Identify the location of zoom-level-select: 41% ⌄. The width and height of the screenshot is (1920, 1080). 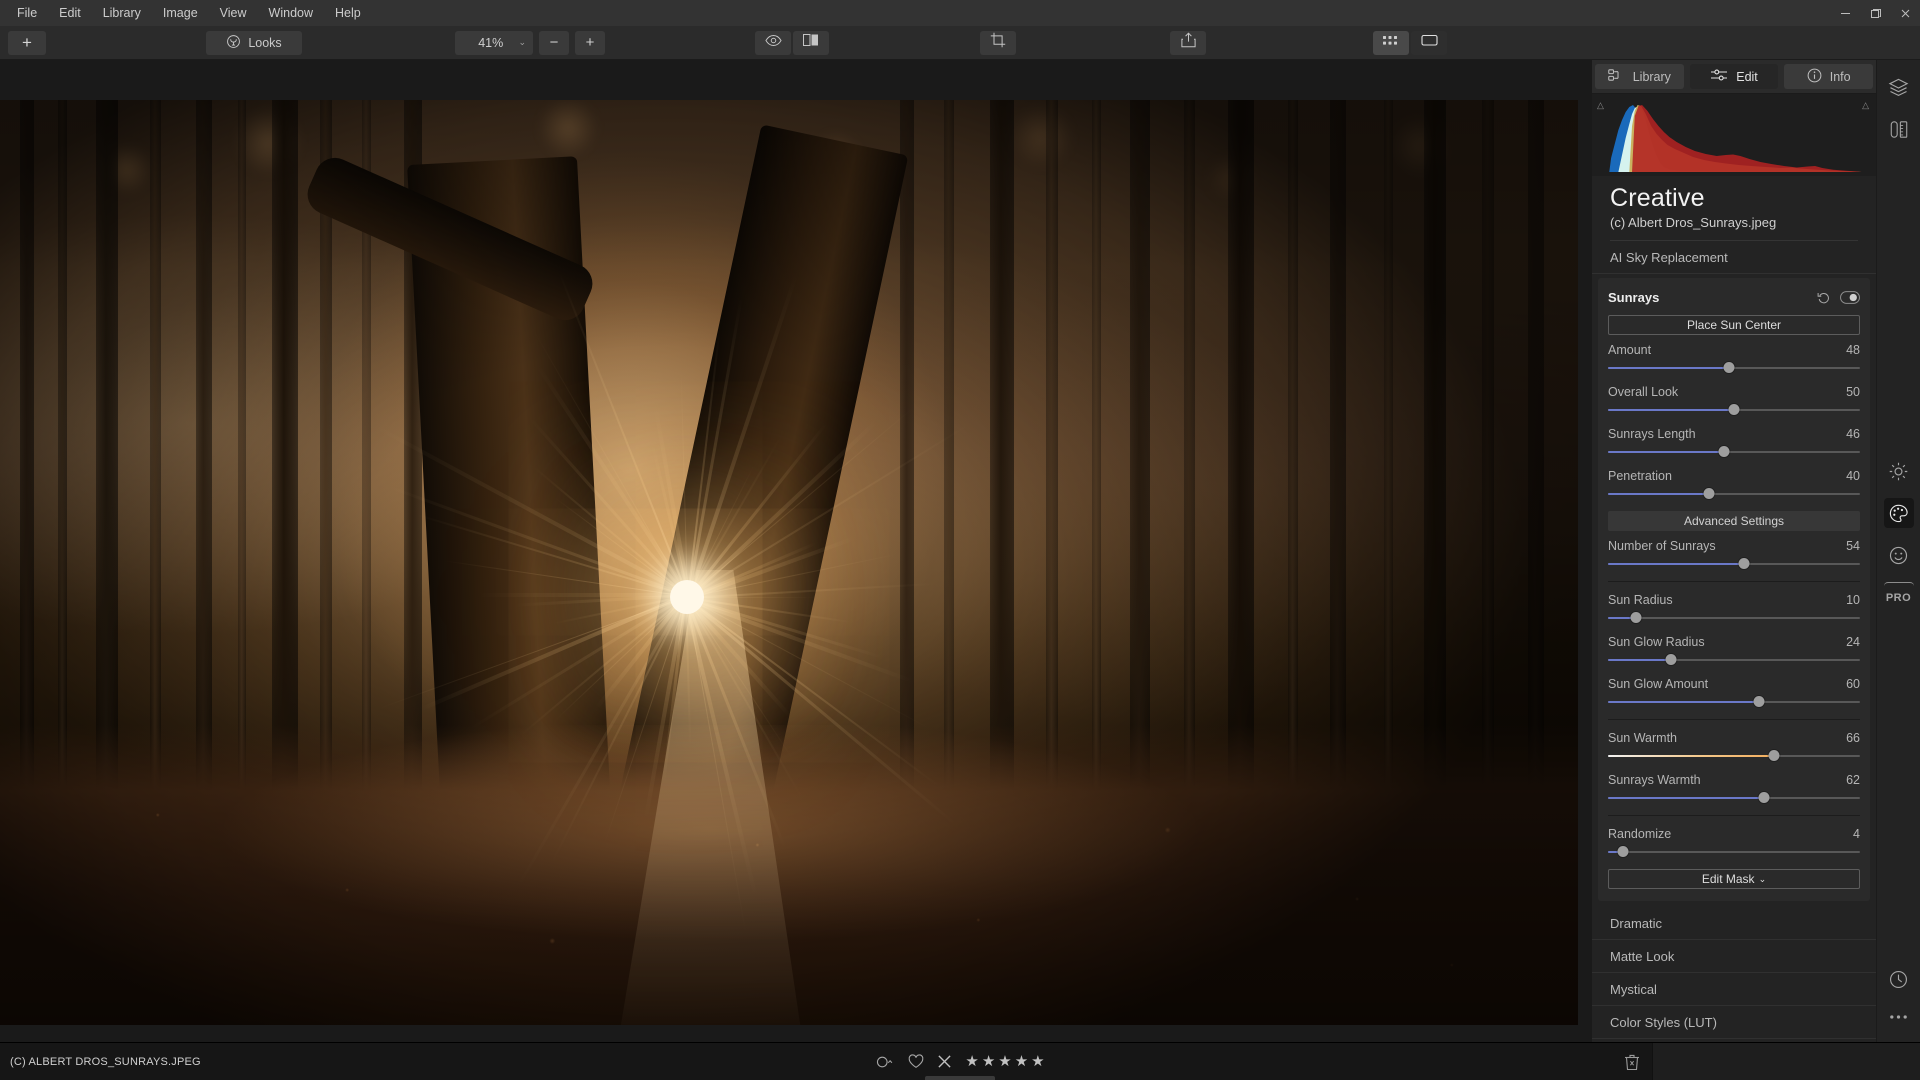
(494, 42).